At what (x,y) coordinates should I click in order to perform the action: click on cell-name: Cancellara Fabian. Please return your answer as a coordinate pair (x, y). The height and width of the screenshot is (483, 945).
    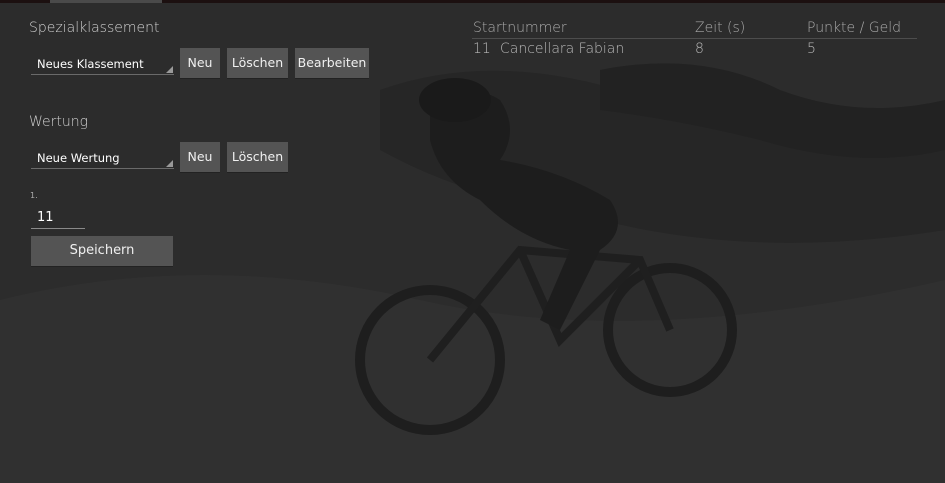
    Looking at the image, I should click on (562, 49).